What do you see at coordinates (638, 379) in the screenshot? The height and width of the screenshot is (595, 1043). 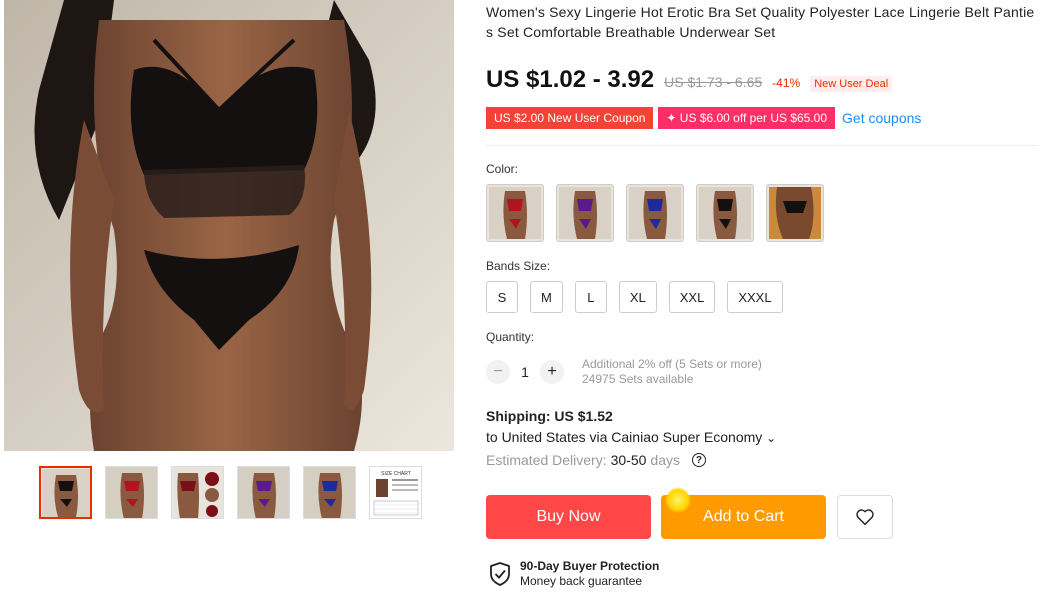 I see `stock-available-text: 24975 Sets available` at bounding box center [638, 379].